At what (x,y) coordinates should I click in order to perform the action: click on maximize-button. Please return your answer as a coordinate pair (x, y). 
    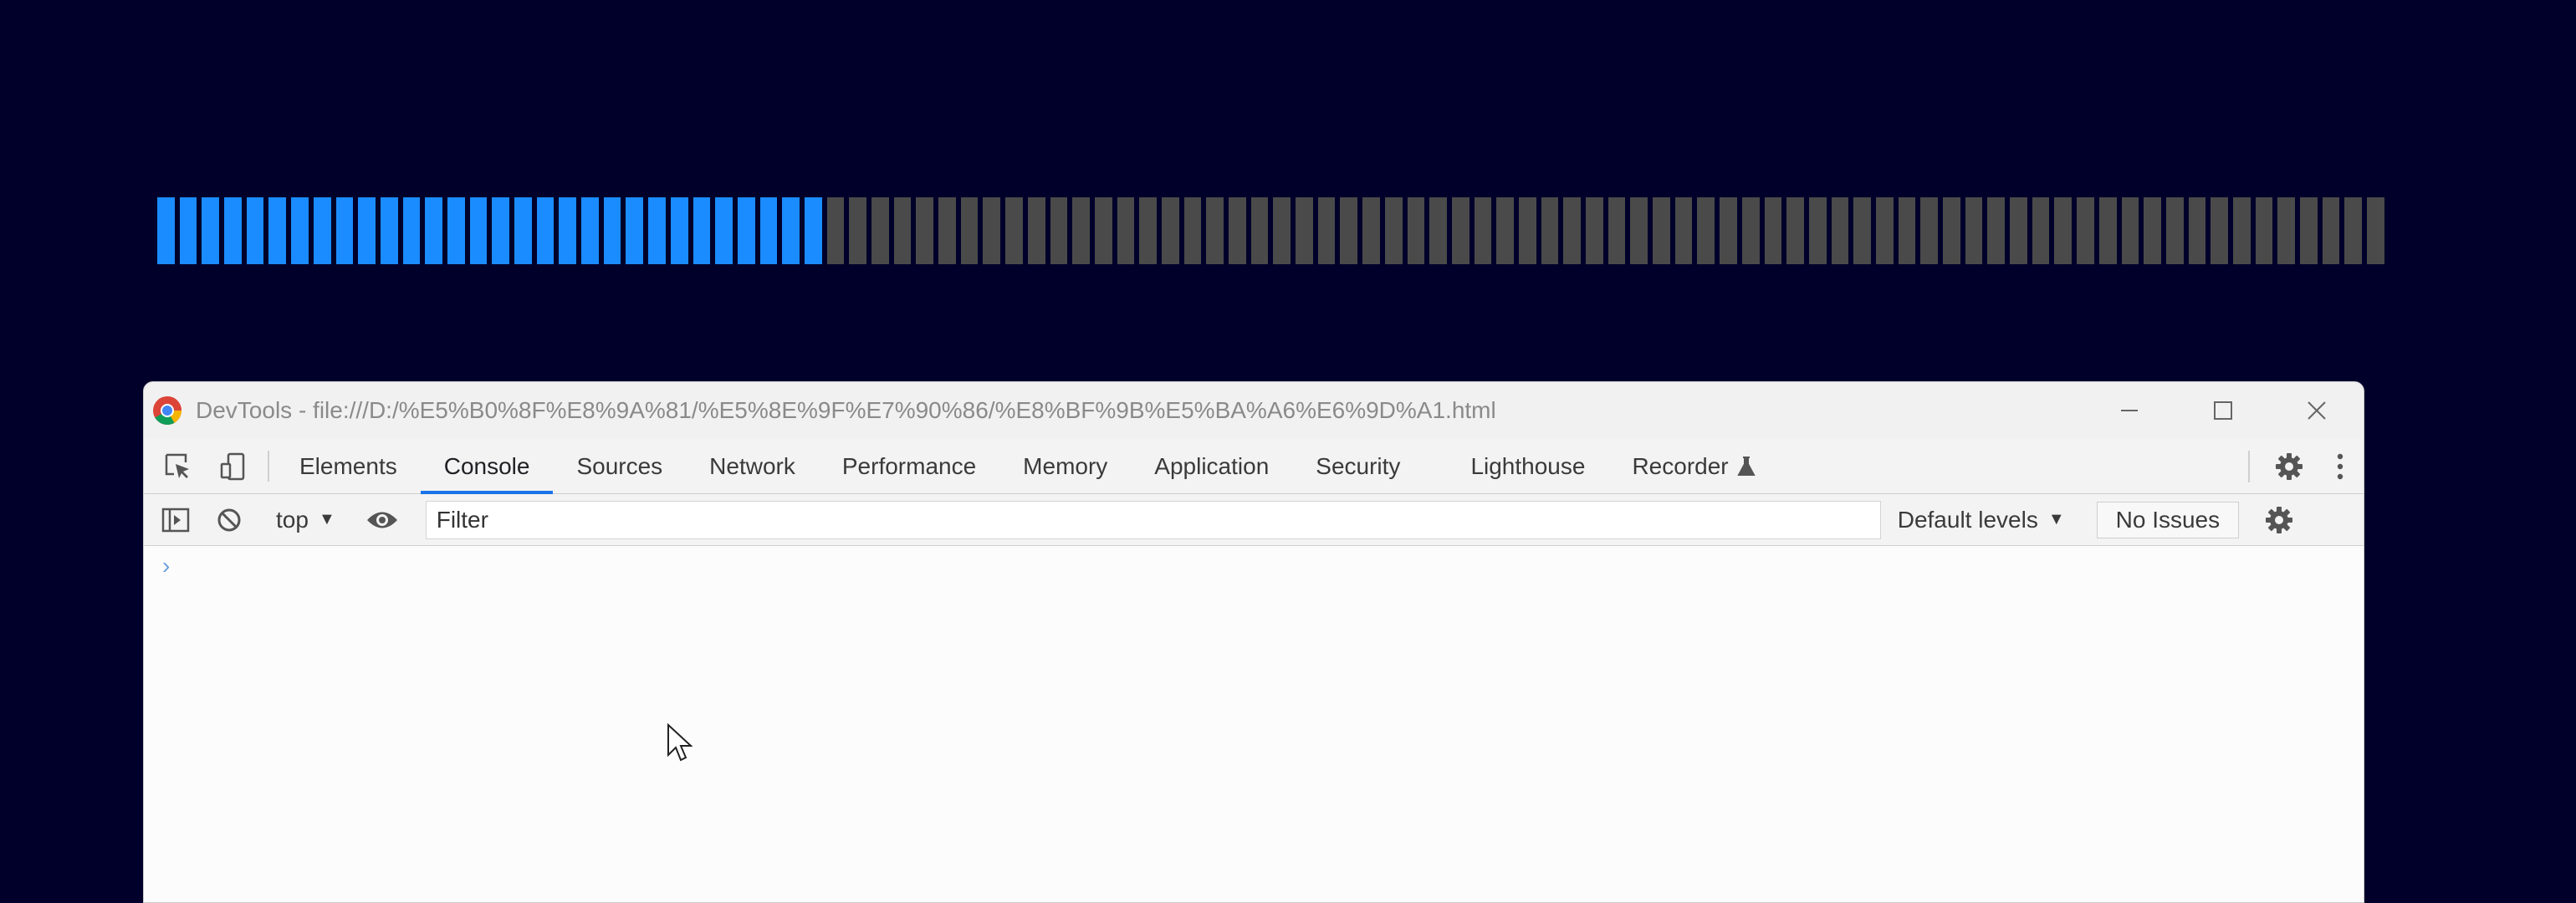
    Looking at the image, I should click on (2223, 410).